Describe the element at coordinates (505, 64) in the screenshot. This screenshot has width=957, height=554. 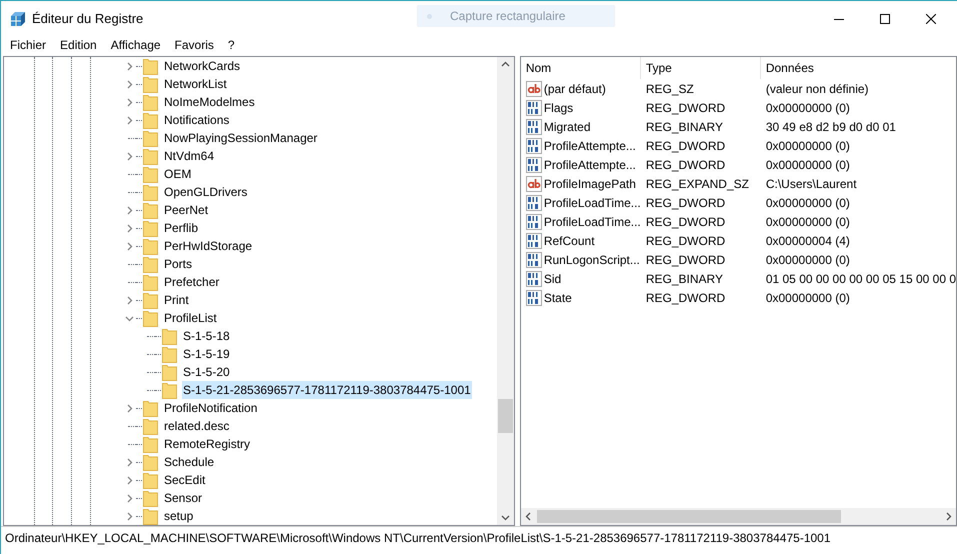
I see `scroll-up-icon` at that location.